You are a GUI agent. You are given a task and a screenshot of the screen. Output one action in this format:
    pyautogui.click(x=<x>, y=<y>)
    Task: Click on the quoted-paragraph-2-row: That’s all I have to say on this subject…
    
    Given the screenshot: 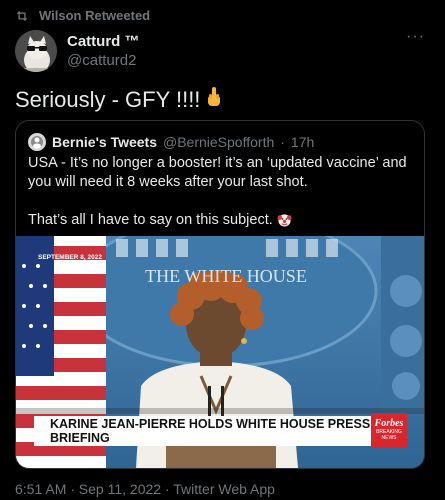 What is the action you would take?
    pyautogui.click(x=220, y=220)
    